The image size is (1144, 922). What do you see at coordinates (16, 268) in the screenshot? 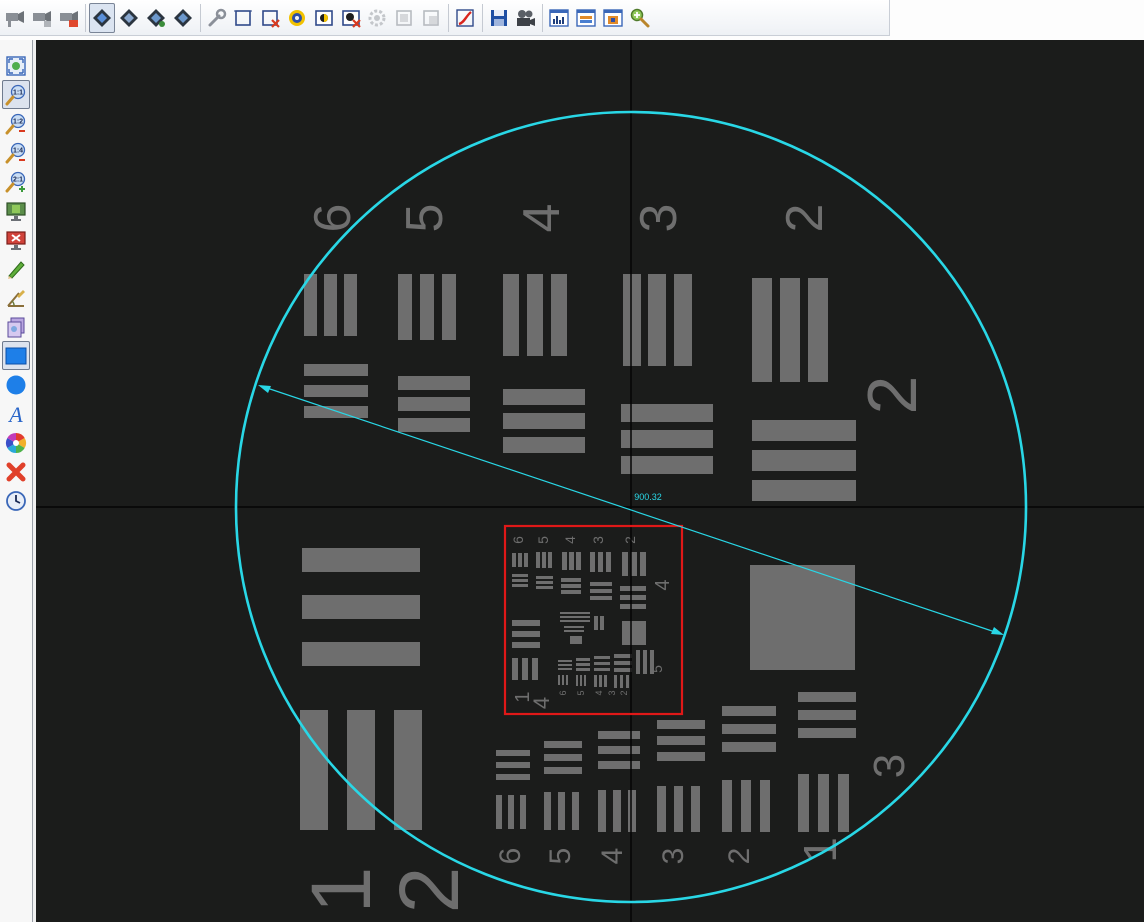
I see `pencil-button` at bounding box center [16, 268].